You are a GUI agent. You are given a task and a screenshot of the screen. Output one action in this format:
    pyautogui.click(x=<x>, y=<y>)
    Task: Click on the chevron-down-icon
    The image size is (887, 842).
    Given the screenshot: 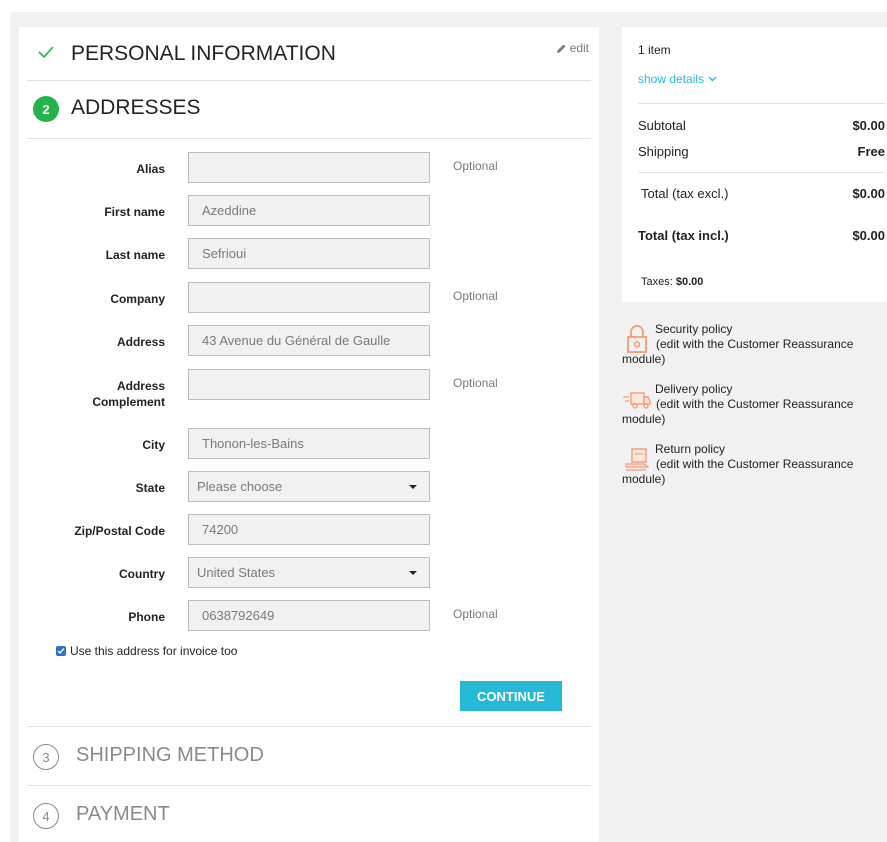 What is the action you would take?
    pyautogui.click(x=712, y=79)
    